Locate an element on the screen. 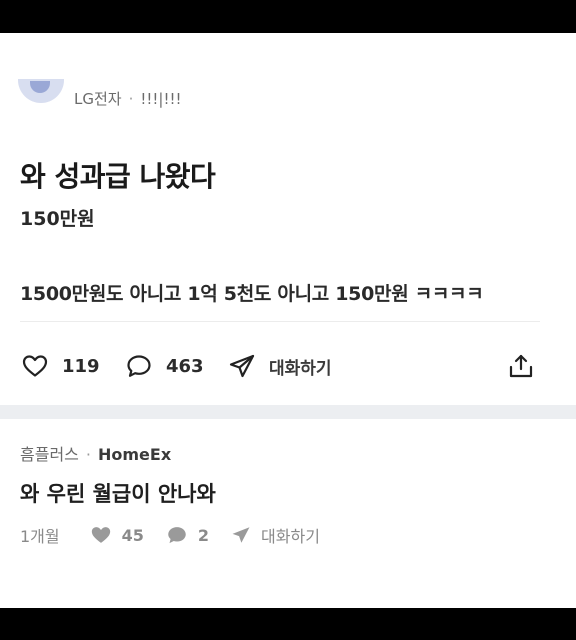 This screenshot has height=640, width=576. post-divider is located at coordinates (280, 321).